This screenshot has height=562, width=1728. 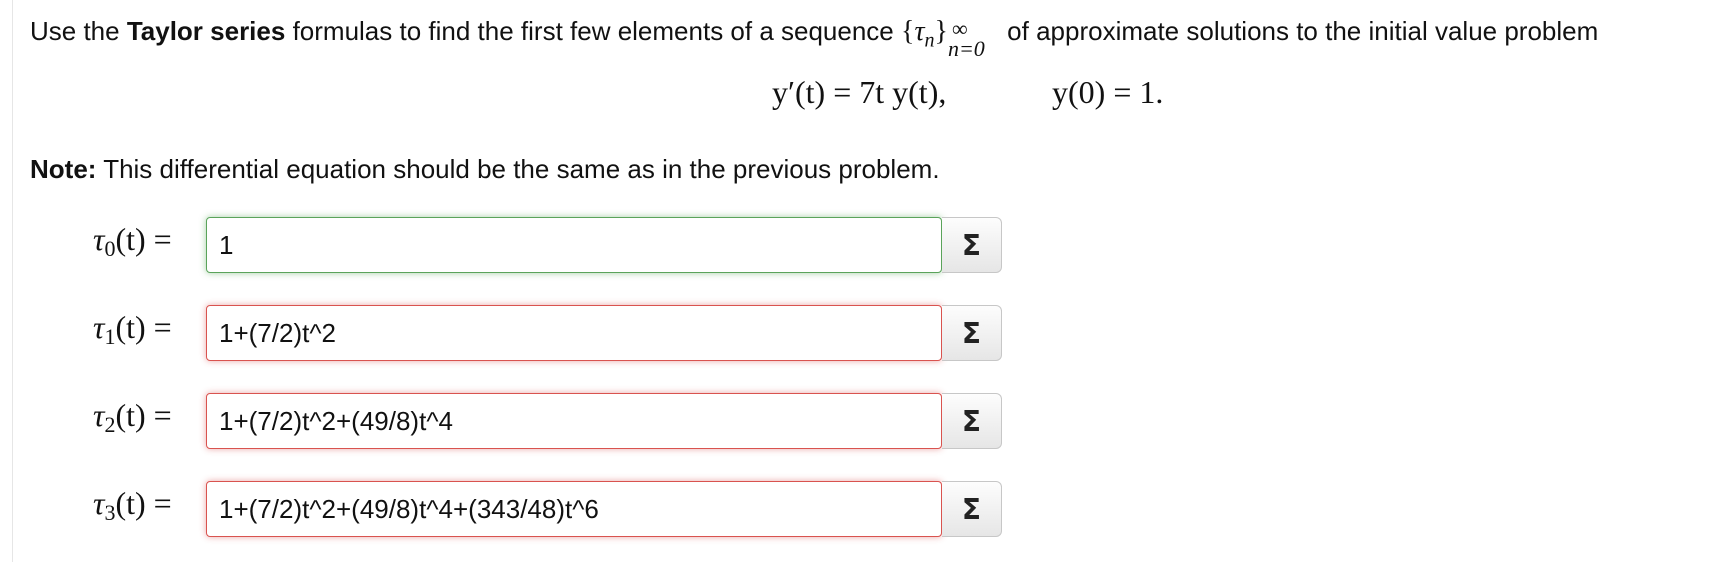 I want to click on differential-equation: y′(t) = 7t y(t),, so click(x=859, y=92).